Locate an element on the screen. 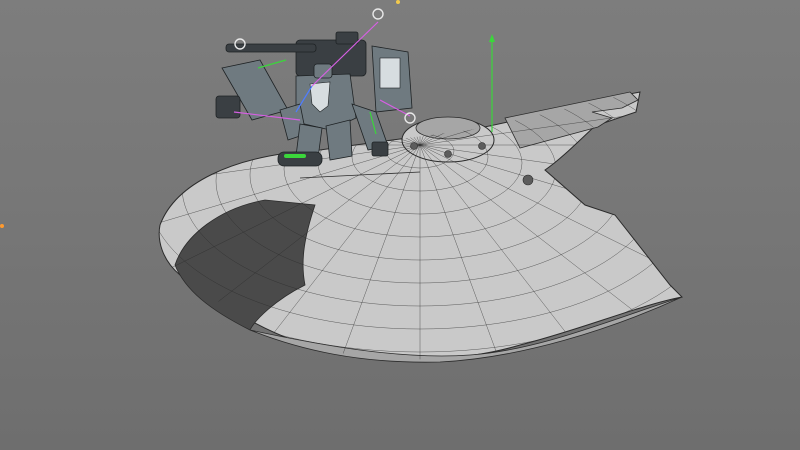  mech-right-pod-face is located at coordinates (390, 73).